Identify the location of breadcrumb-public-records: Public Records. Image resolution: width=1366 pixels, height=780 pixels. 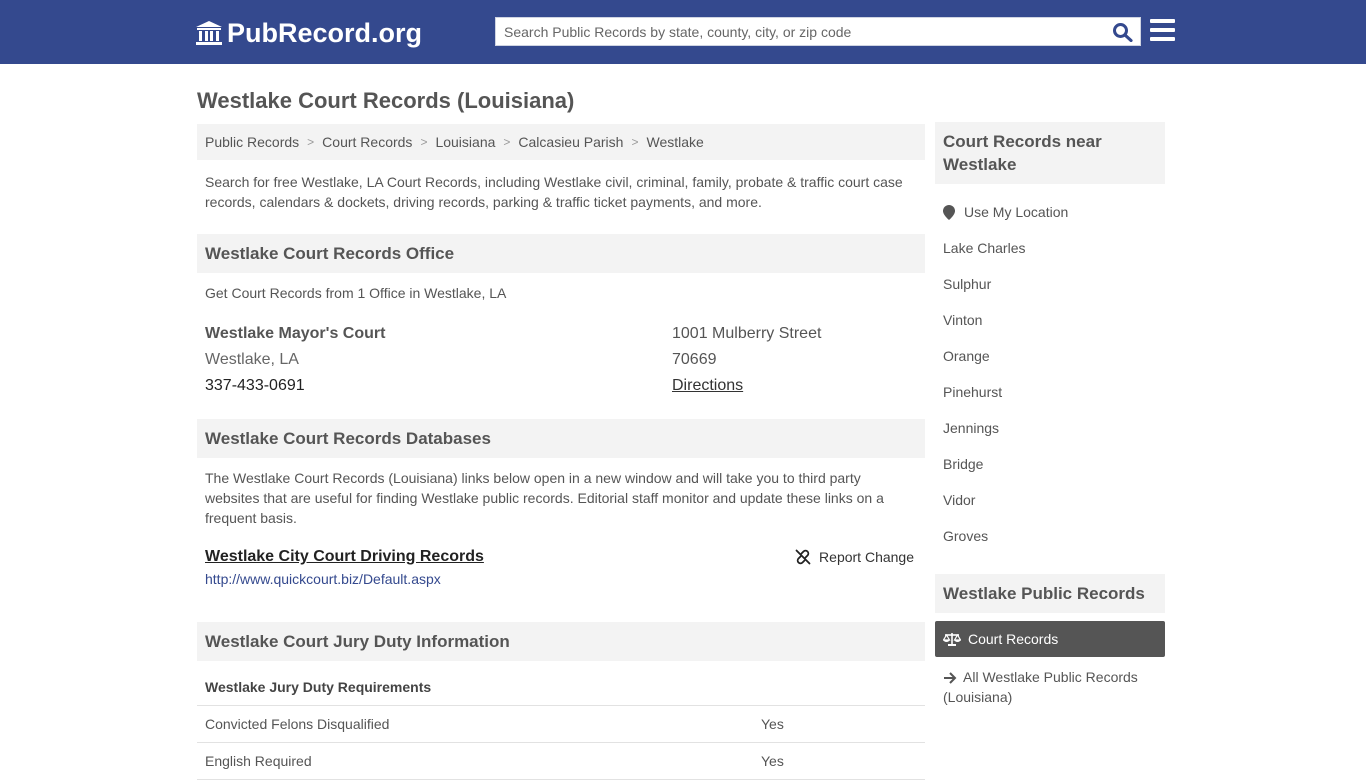
(252, 142).